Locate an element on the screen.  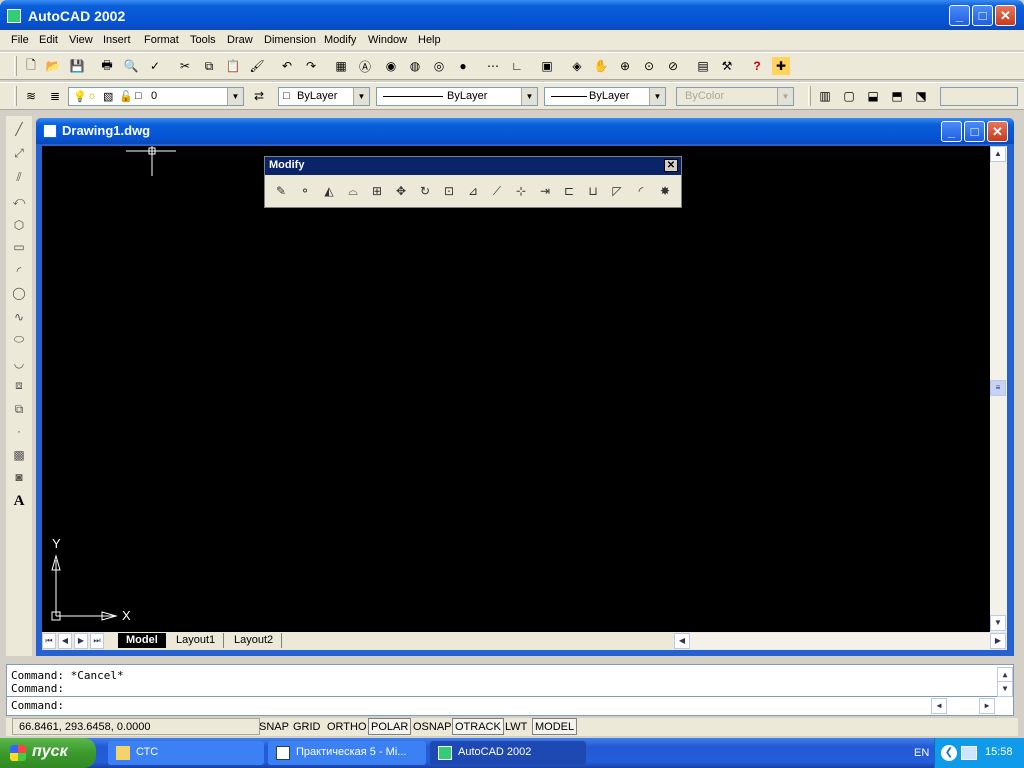
paste-icon: 📋 is located at coordinates (233, 66).